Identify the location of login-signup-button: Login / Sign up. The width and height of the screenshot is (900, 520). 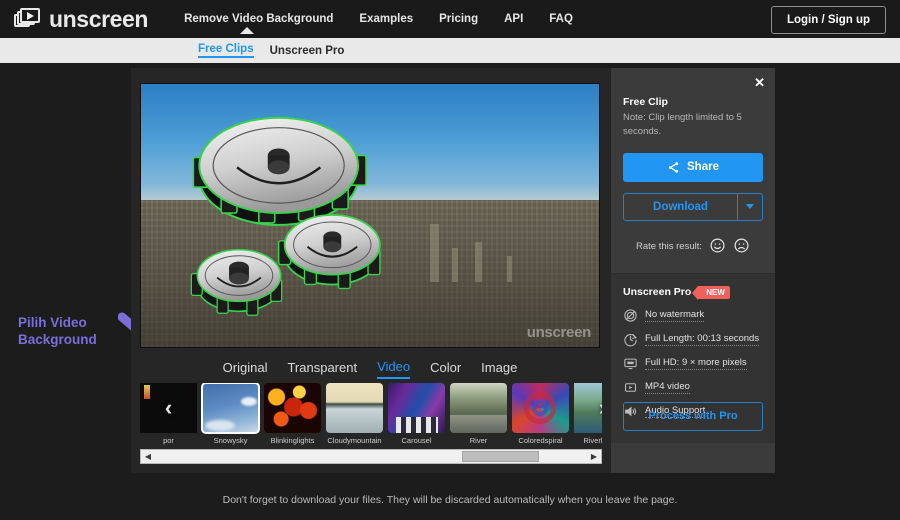
(828, 20).